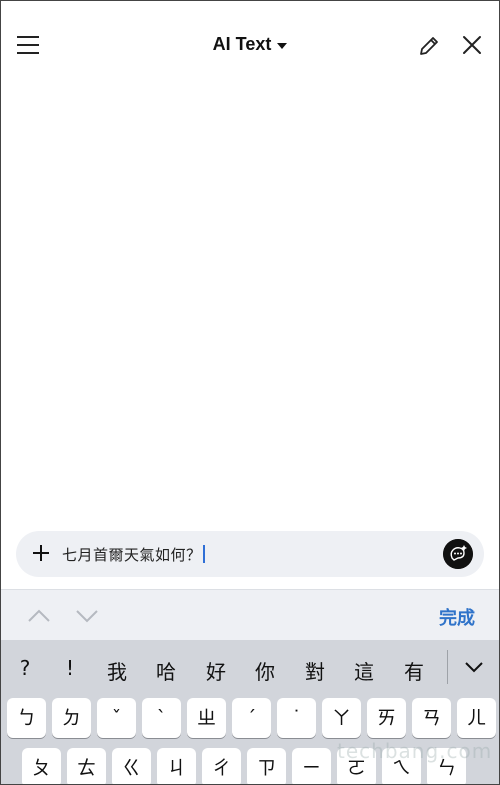 The width and height of the screenshot is (500, 785). What do you see at coordinates (296, 718) in the screenshot?
I see `key: ˙` at bounding box center [296, 718].